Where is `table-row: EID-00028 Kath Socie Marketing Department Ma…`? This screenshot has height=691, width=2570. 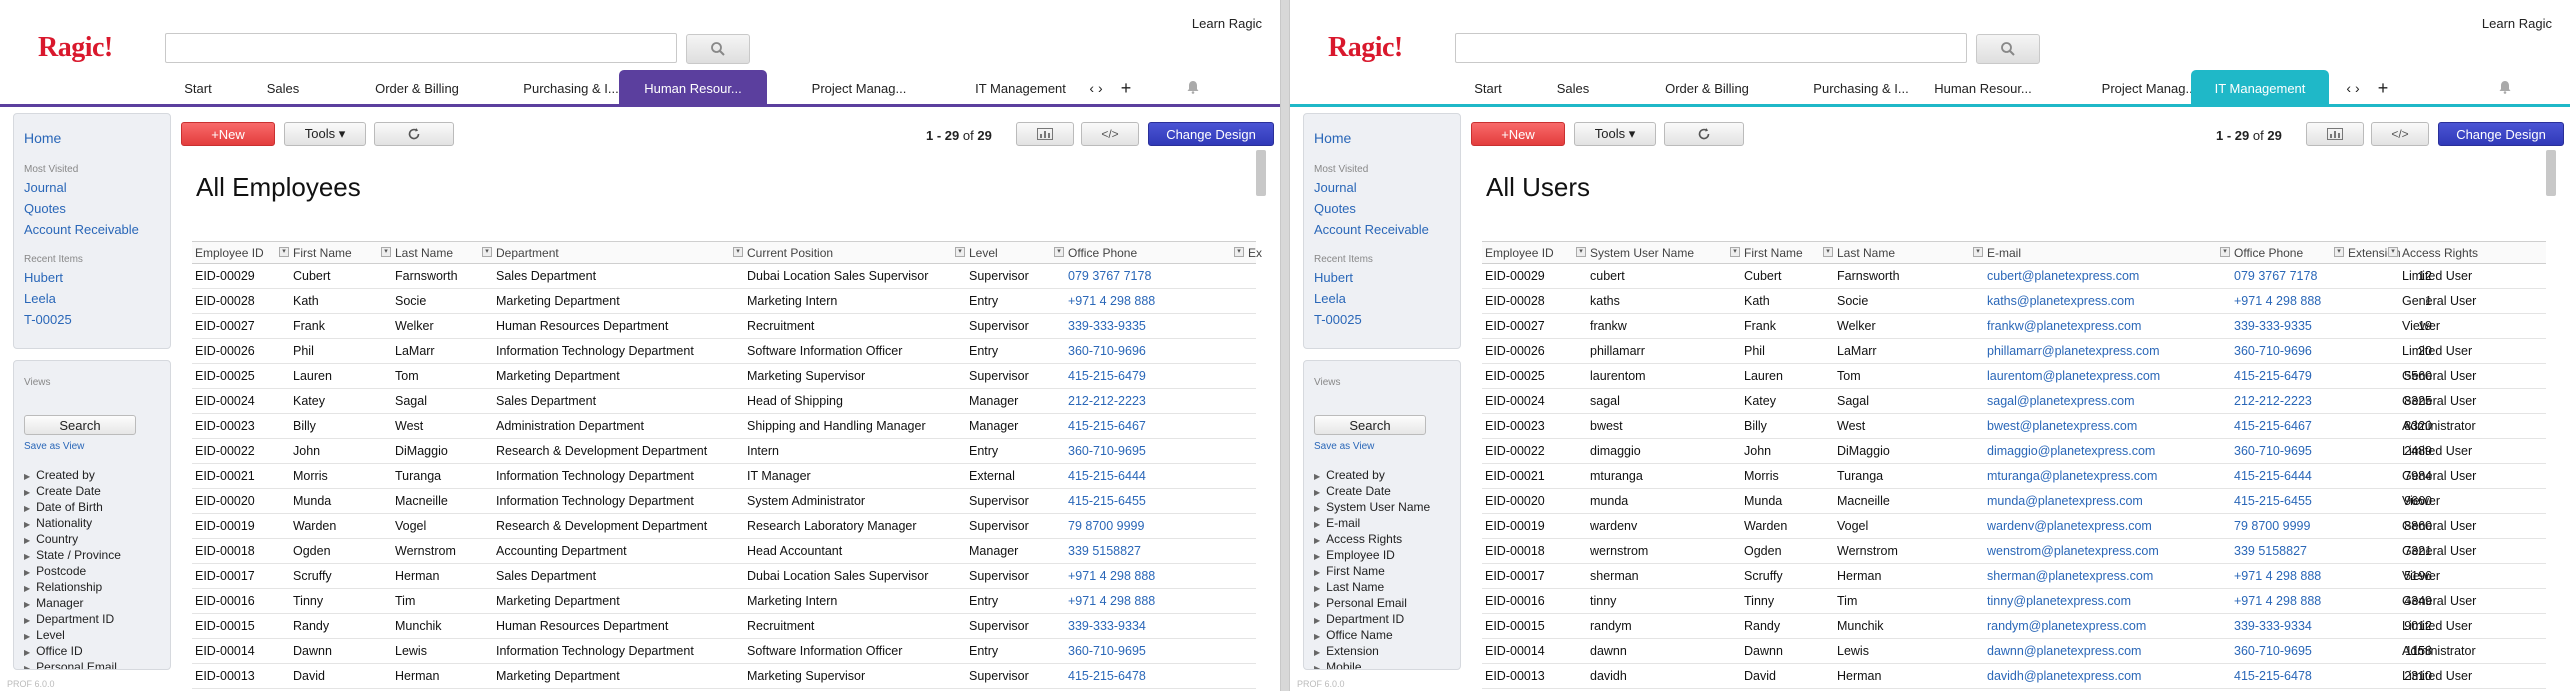
table-row: EID-00028 Kath Socie Marketing Department Ma… is located at coordinates (724, 301).